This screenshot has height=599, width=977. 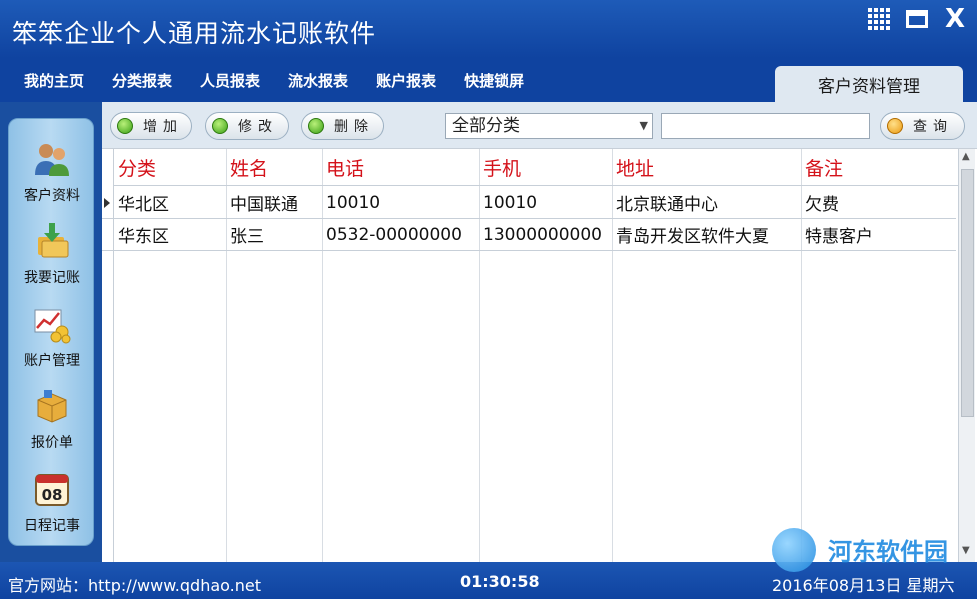 I want to click on scroll-up-icon: ▲, so click(x=966, y=156).